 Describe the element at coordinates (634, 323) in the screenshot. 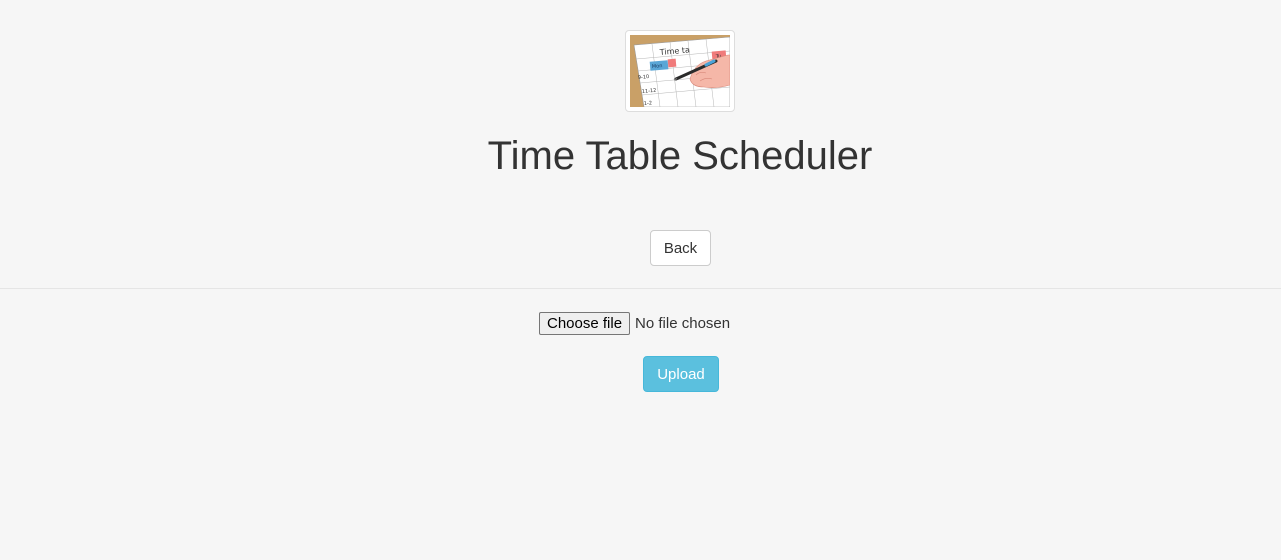

I see `file-input: Choose file No file chosen` at that location.